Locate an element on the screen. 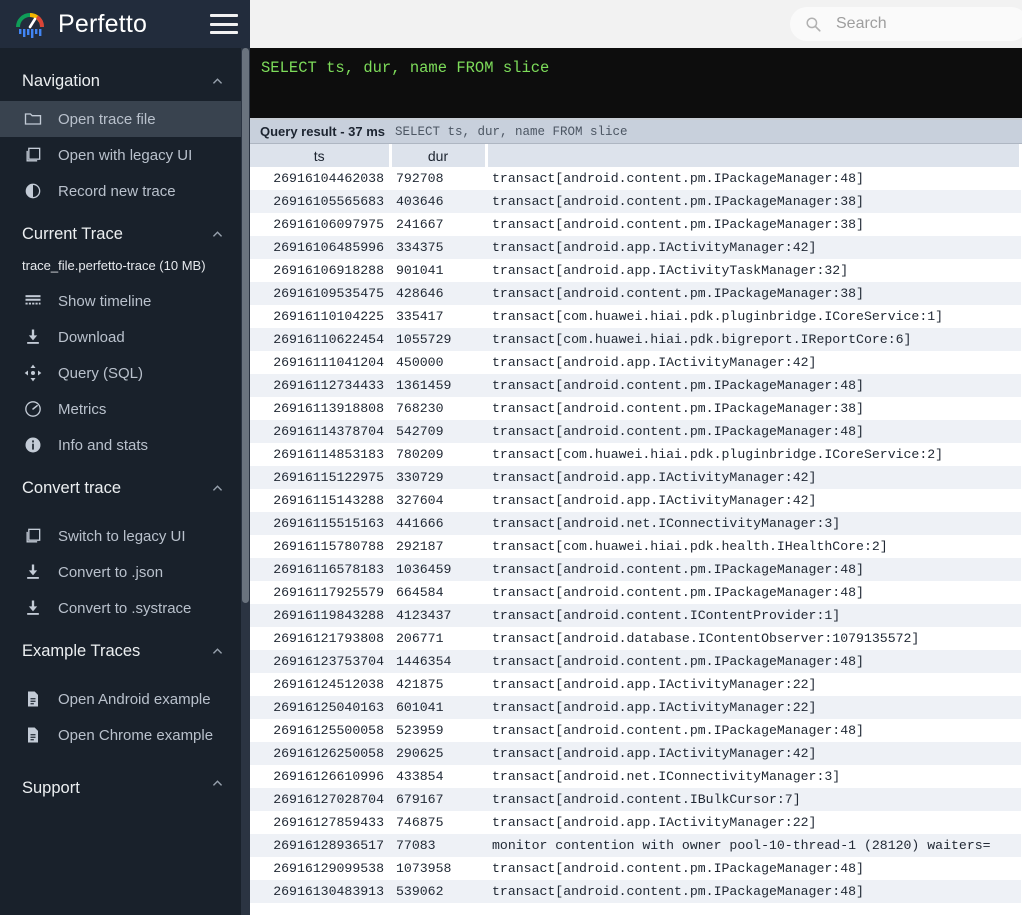  sidebar-scrollbar is located at coordinates (245, 481).